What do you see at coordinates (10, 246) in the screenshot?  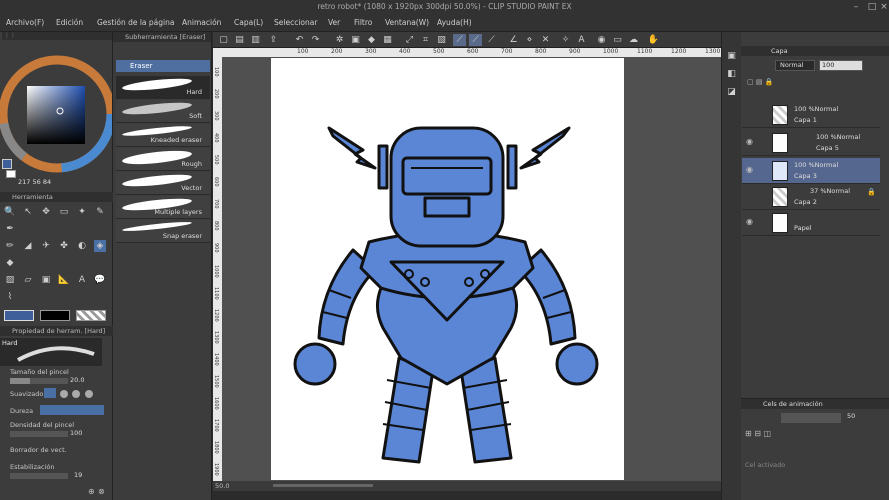 I see `pencil-tool-icon: ✏` at bounding box center [10, 246].